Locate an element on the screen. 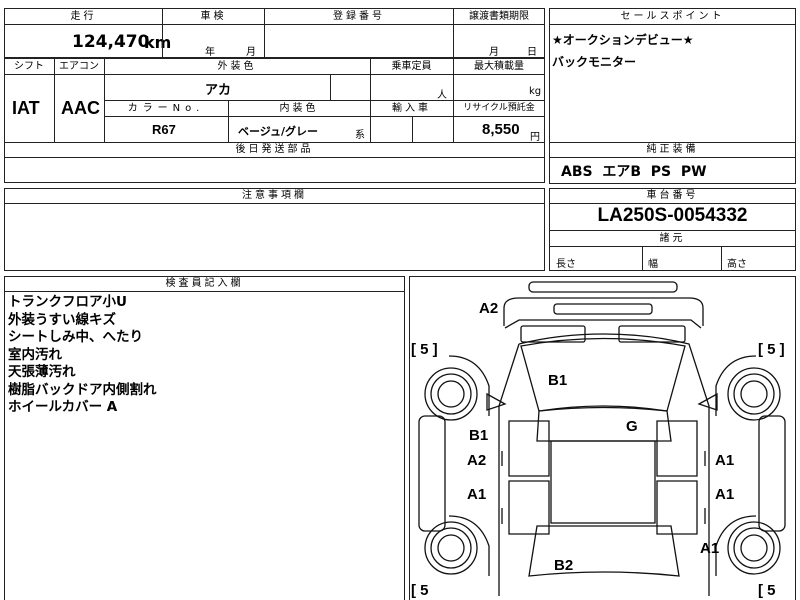 The image size is (800, 600). dims-width: 幅 is located at coordinates (653, 264).